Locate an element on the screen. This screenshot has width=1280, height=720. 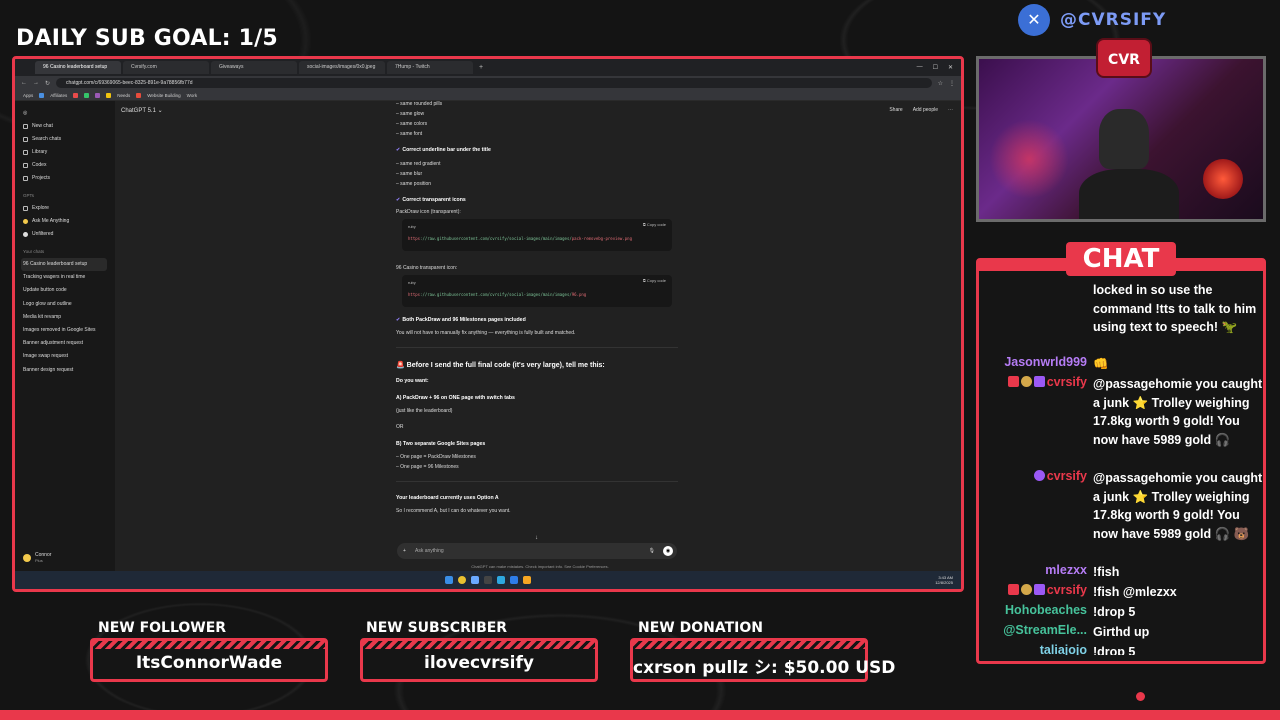
sidebar-chat-item: Image swap request is located at coordinates (65, 356).